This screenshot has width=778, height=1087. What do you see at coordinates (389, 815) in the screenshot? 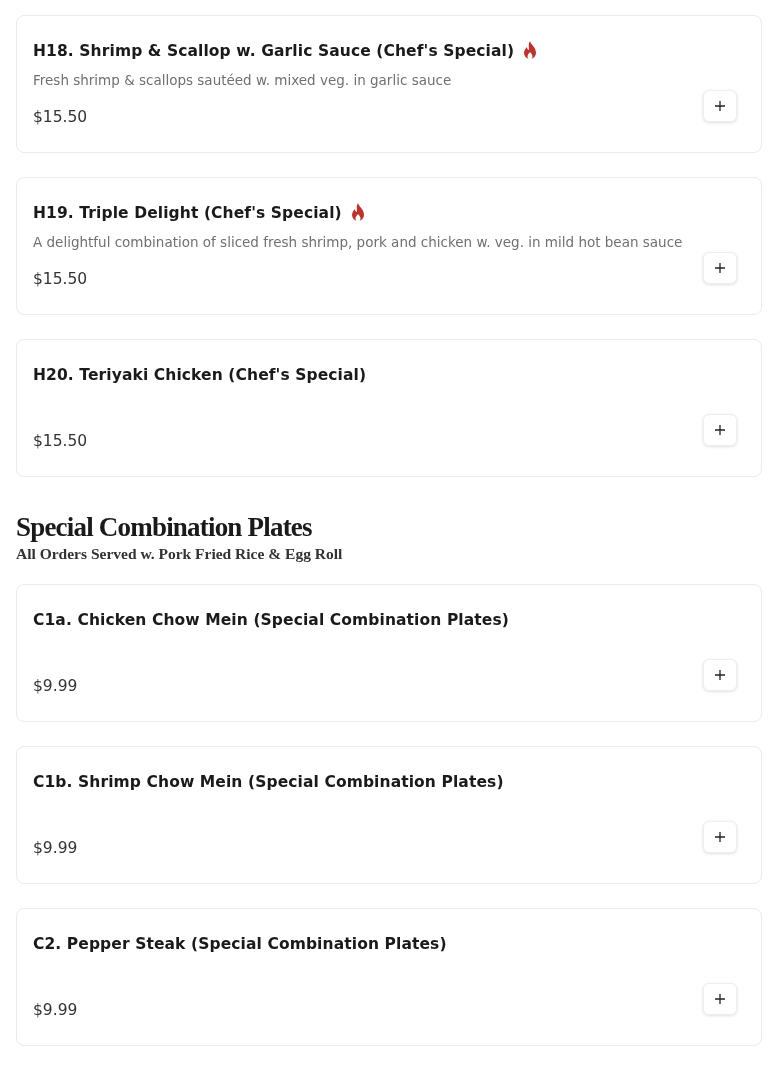
I see `menu-item-card: C1b. Shrimp Chow Mein (Special Combination Plates) $9.99` at bounding box center [389, 815].